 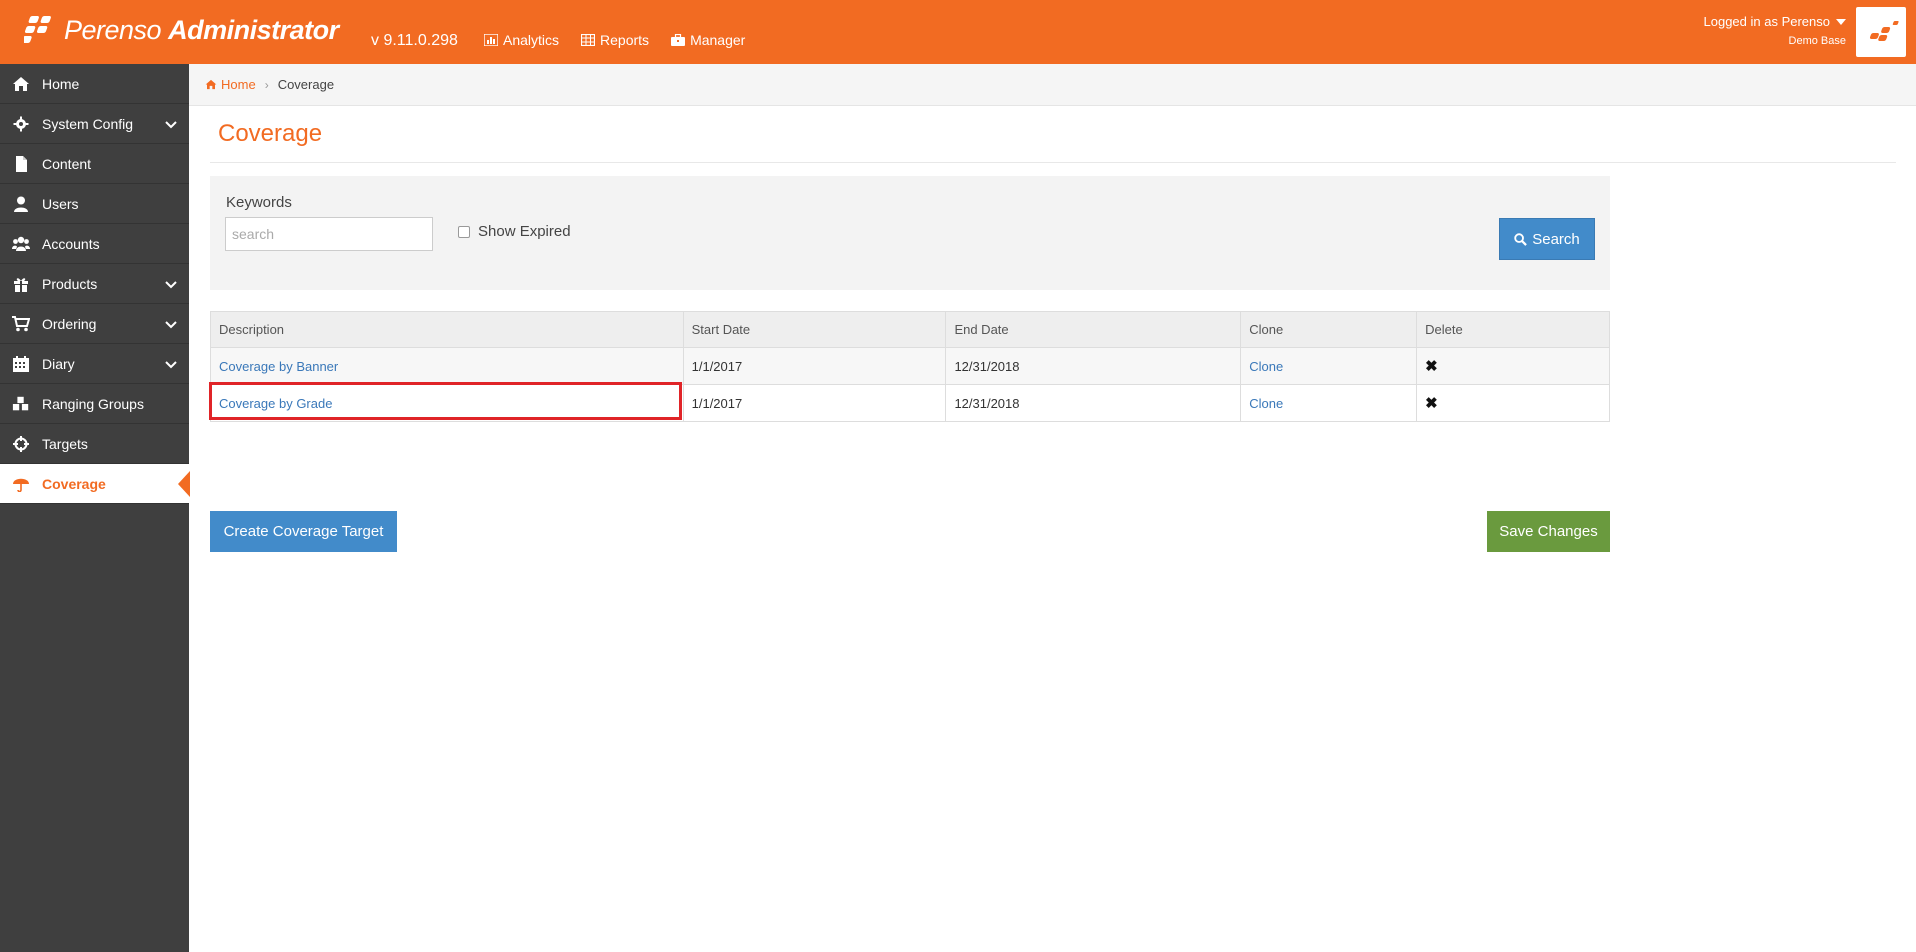 What do you see at coordinates (414, 40) in the screenshot?
I see `version-label: v 9.11.0.298` at bounding box center [414, 40].